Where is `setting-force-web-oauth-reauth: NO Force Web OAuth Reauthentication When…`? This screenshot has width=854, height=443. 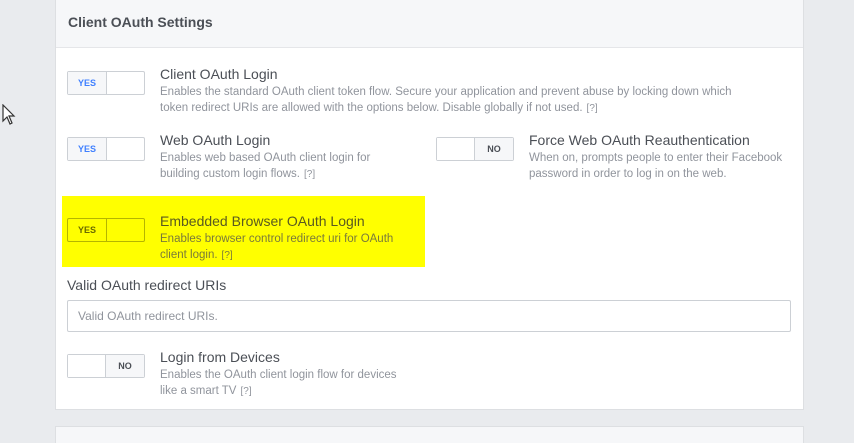
setting-force-web-oauth-reauth: NO Force Web OAuth Reauthentication When… is located at coordinates (616, 164).